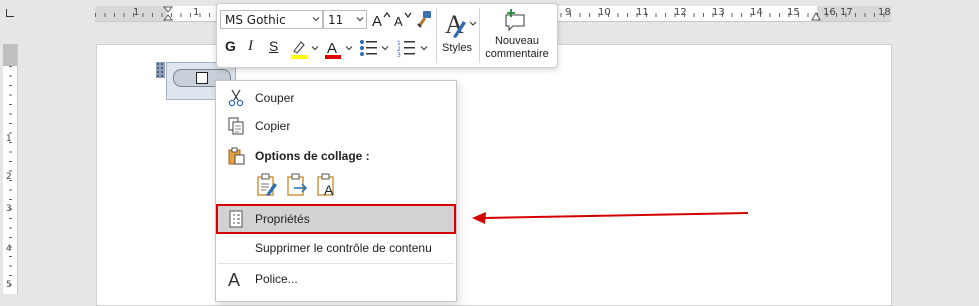 Image resolution: width=979 pixels, height=306 pixels. What do you see at coordinates (300, 49) in the screenshot?
I see `highlight-icon` at bounding box center [300, 49].